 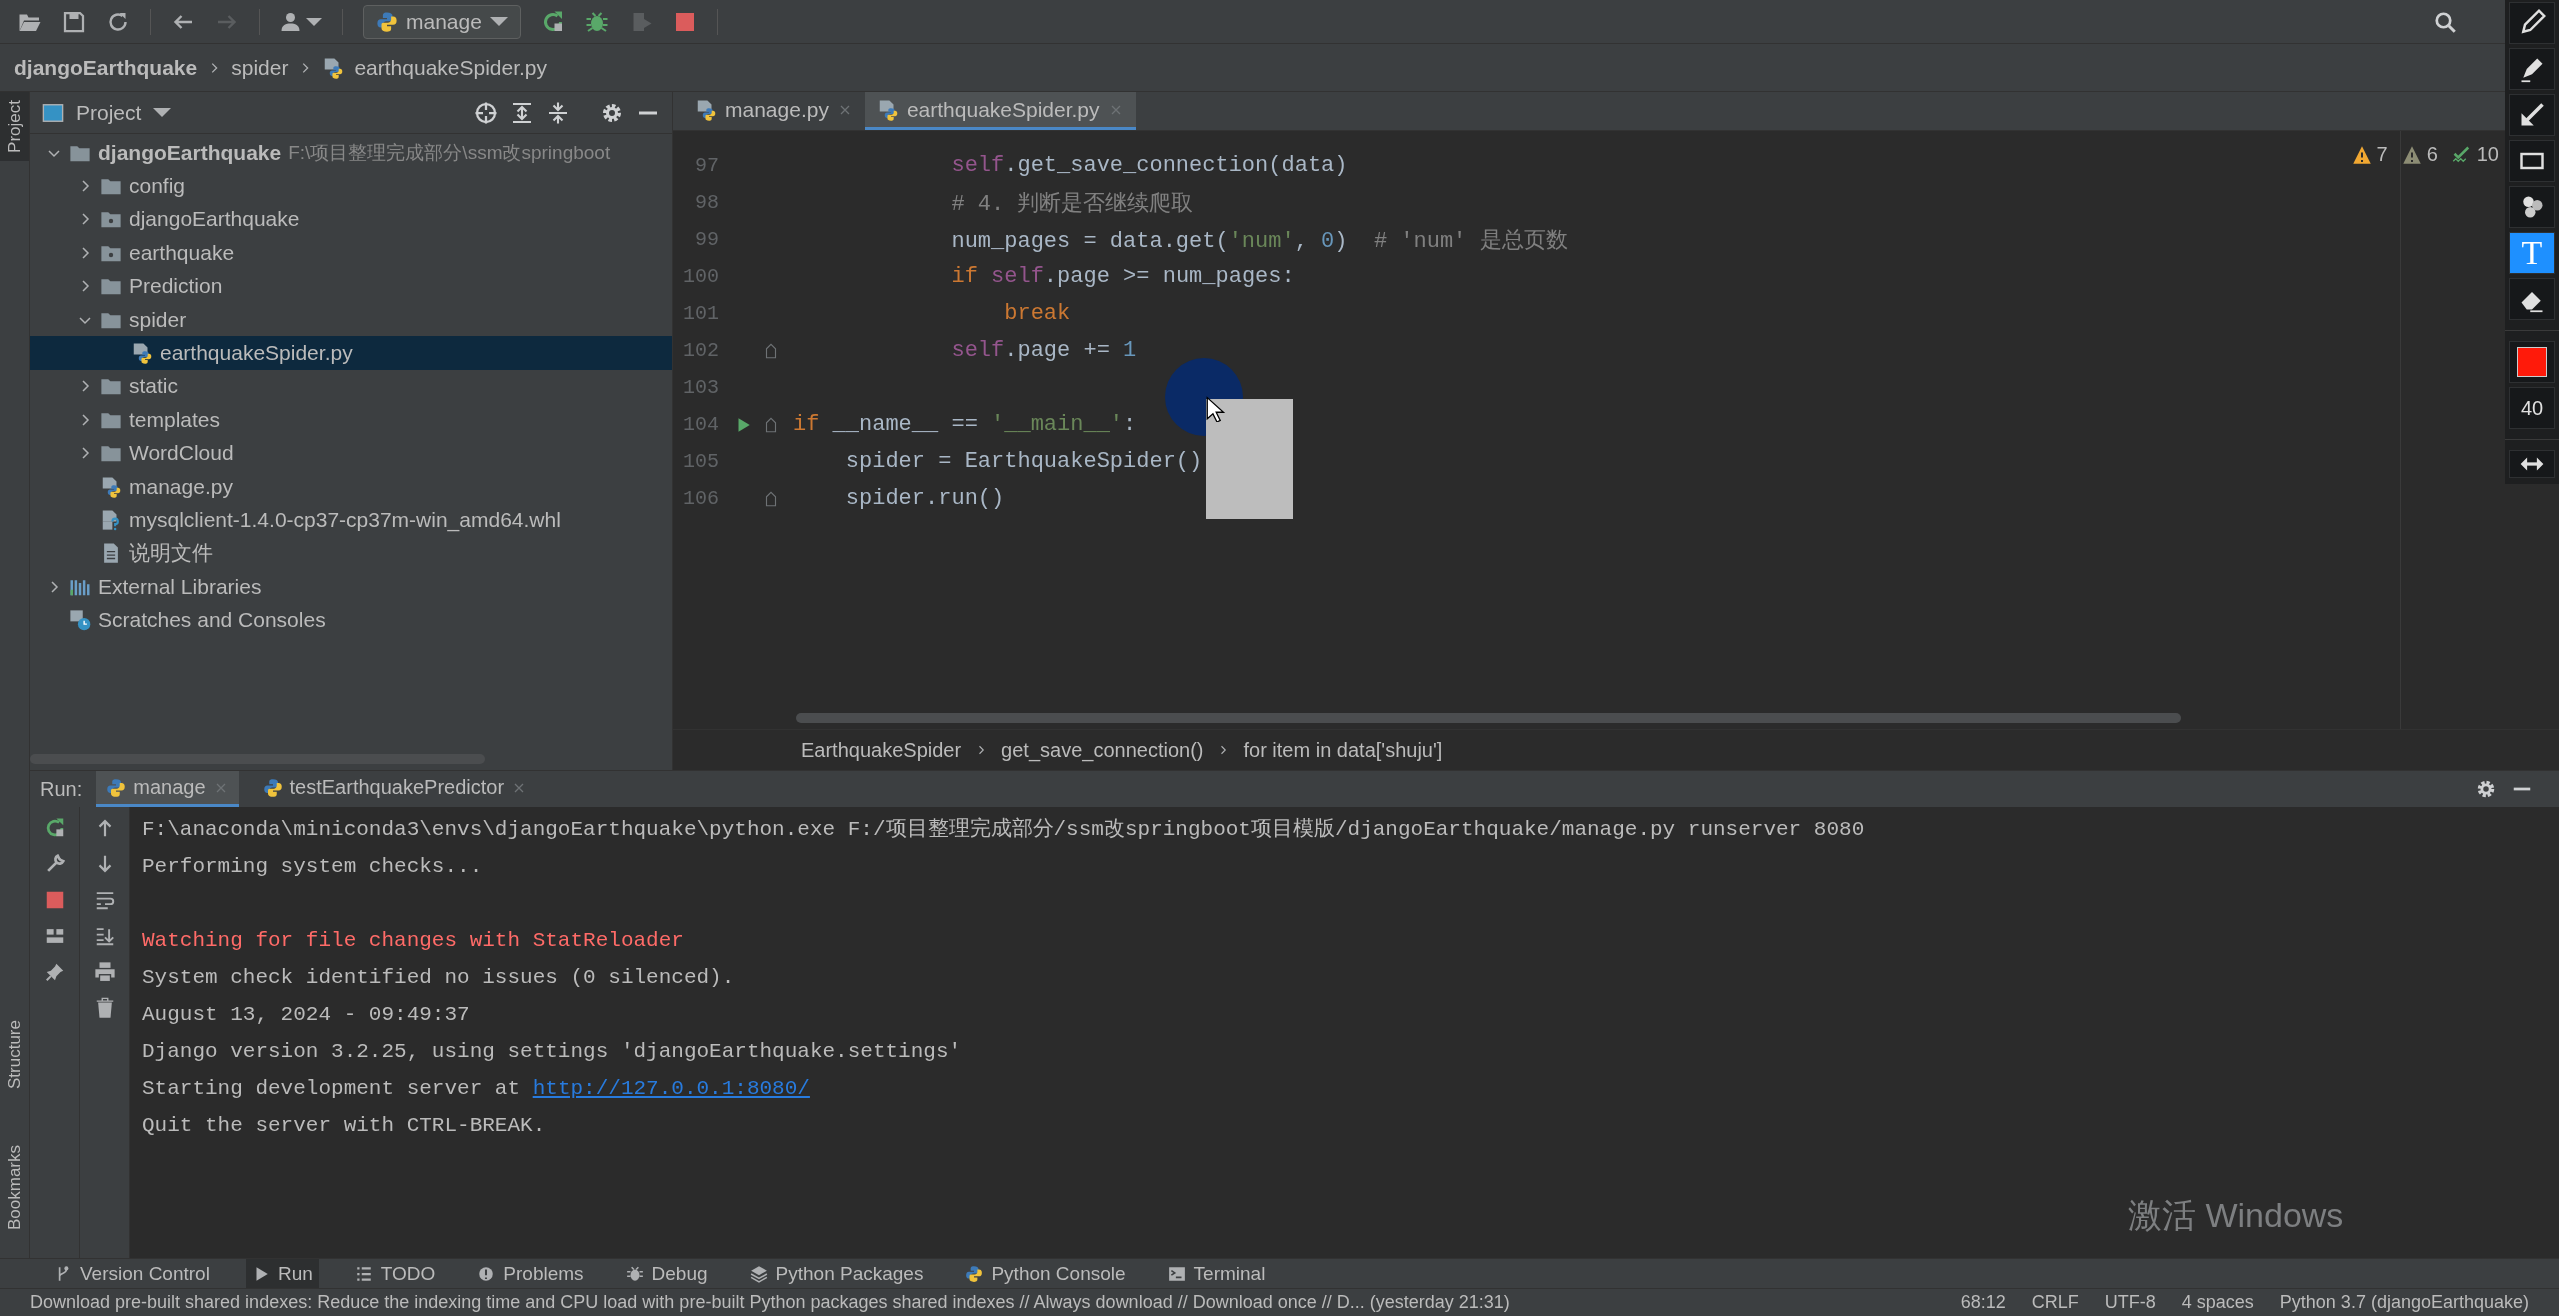 I want to click on console-line: F:\anaconda\miniconda3\envs\djangoEarthquake\python.exe F:/项目整理完成部分/ssm改springboot项目模版/djangoEarthquake/manage.py runserver 8080, so click(x=1003, y=829).